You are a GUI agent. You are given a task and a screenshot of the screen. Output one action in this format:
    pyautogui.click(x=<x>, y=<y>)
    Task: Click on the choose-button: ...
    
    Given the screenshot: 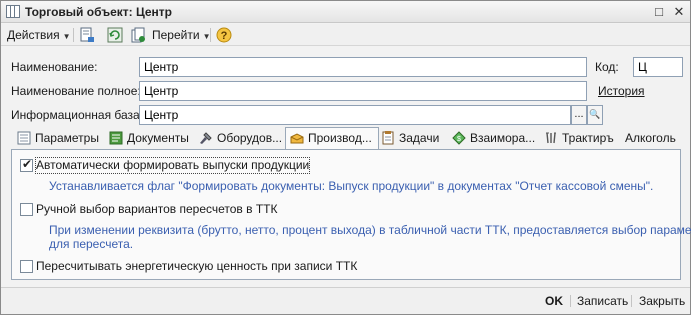 What is the action you would take?
    pyautogui.click(x=579, y=115)
    